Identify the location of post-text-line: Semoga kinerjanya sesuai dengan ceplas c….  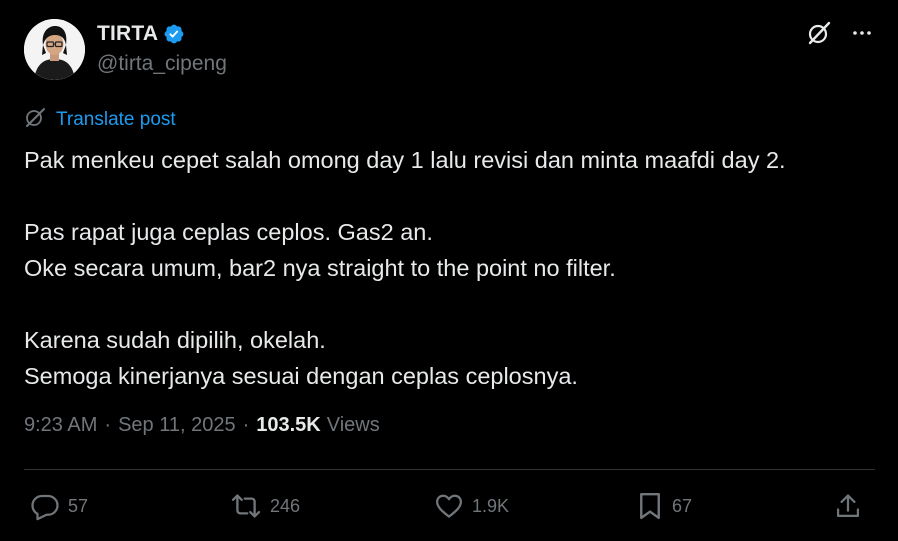
(301, 376).